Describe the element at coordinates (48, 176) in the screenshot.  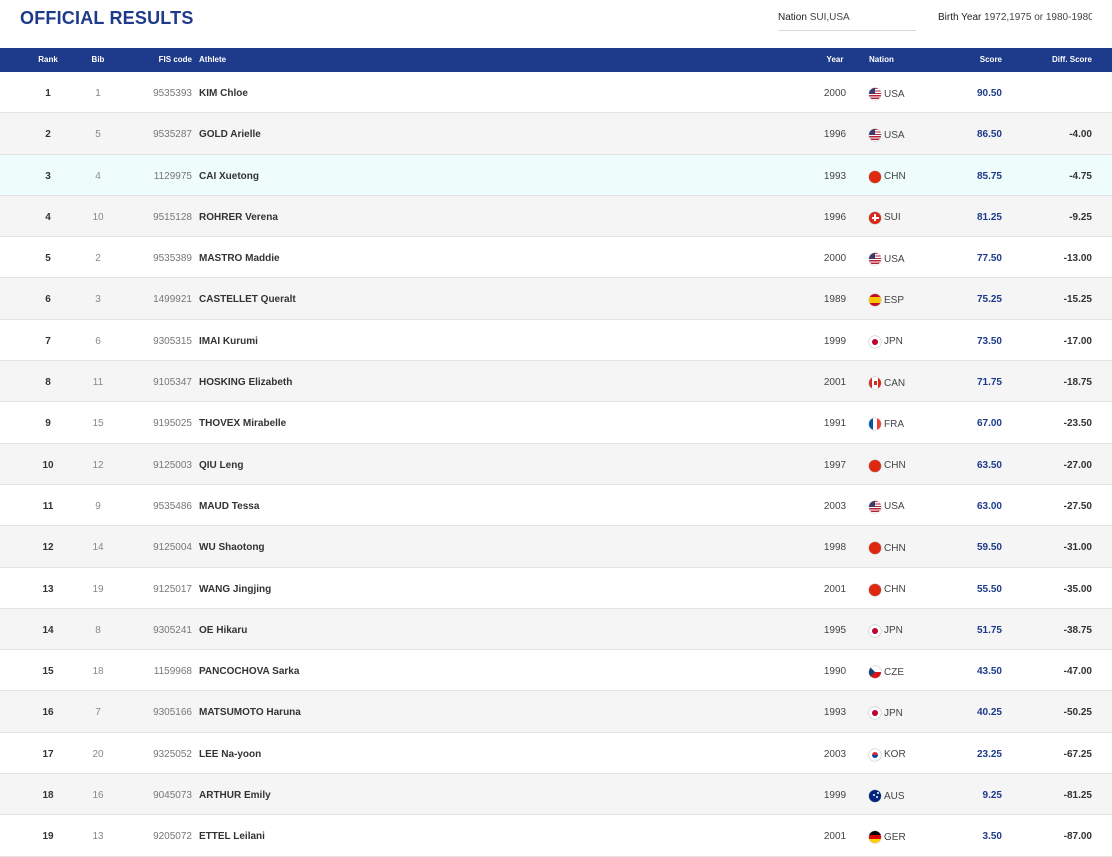
I see `rank-cell: 3` at that location.